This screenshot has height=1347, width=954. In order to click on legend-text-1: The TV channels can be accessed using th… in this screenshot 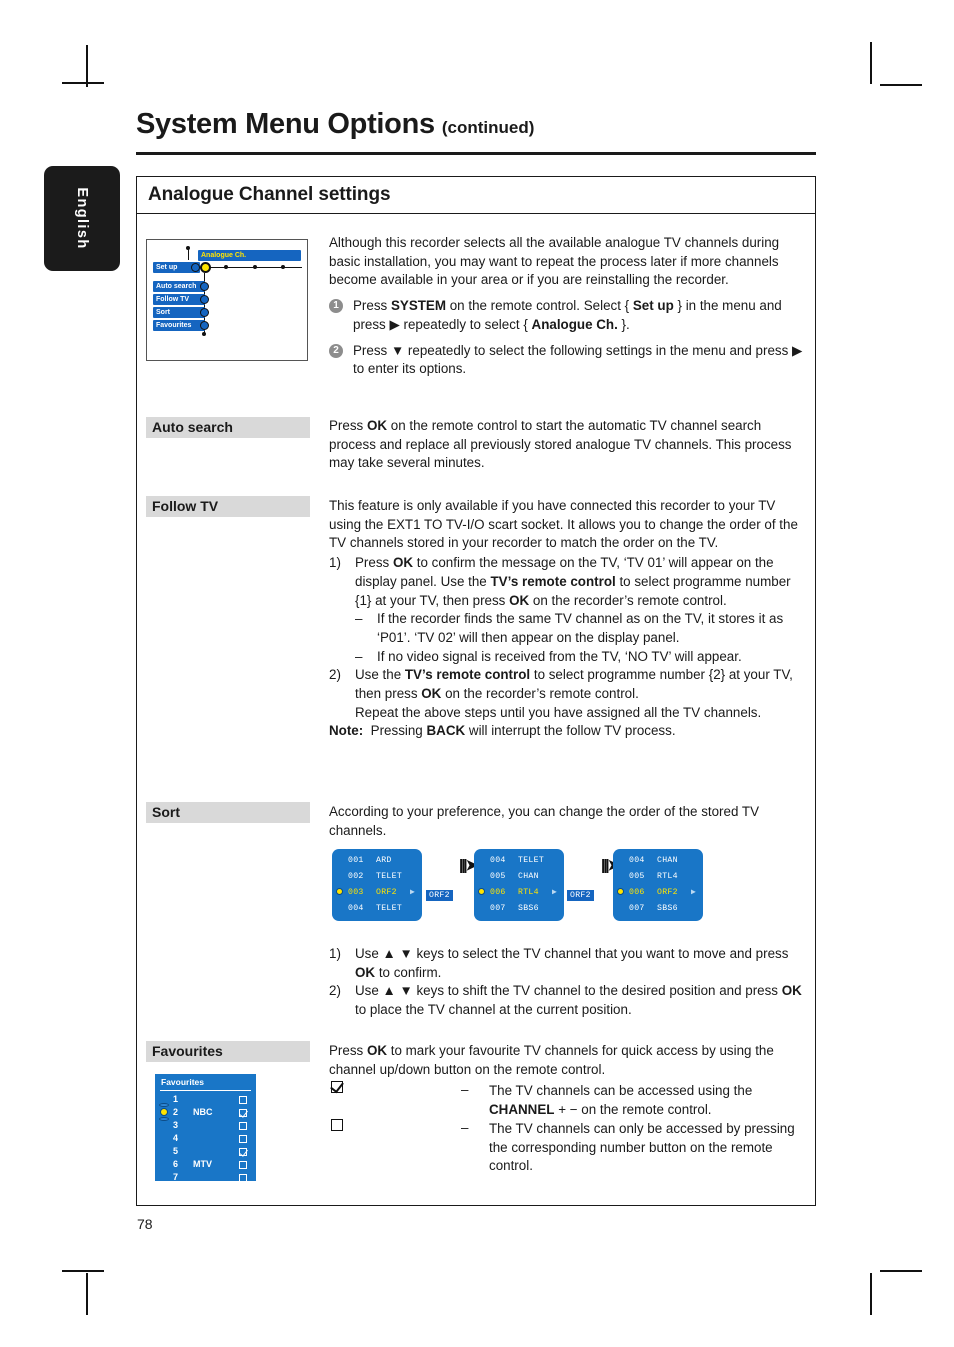, I will do `click(621, 1100)`.